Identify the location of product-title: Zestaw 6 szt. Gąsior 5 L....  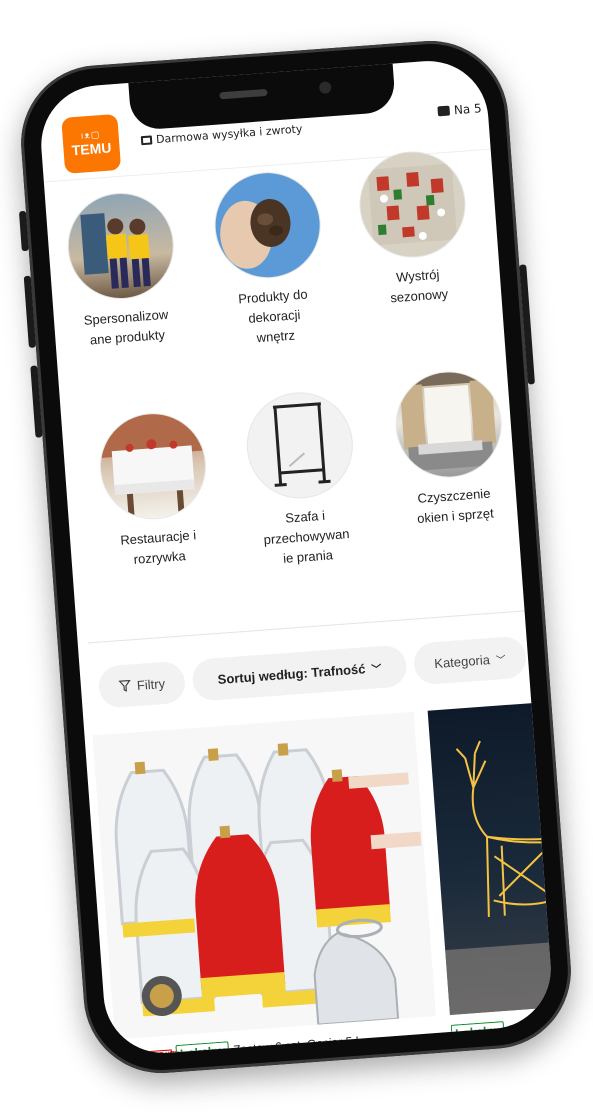
(302, 1044).